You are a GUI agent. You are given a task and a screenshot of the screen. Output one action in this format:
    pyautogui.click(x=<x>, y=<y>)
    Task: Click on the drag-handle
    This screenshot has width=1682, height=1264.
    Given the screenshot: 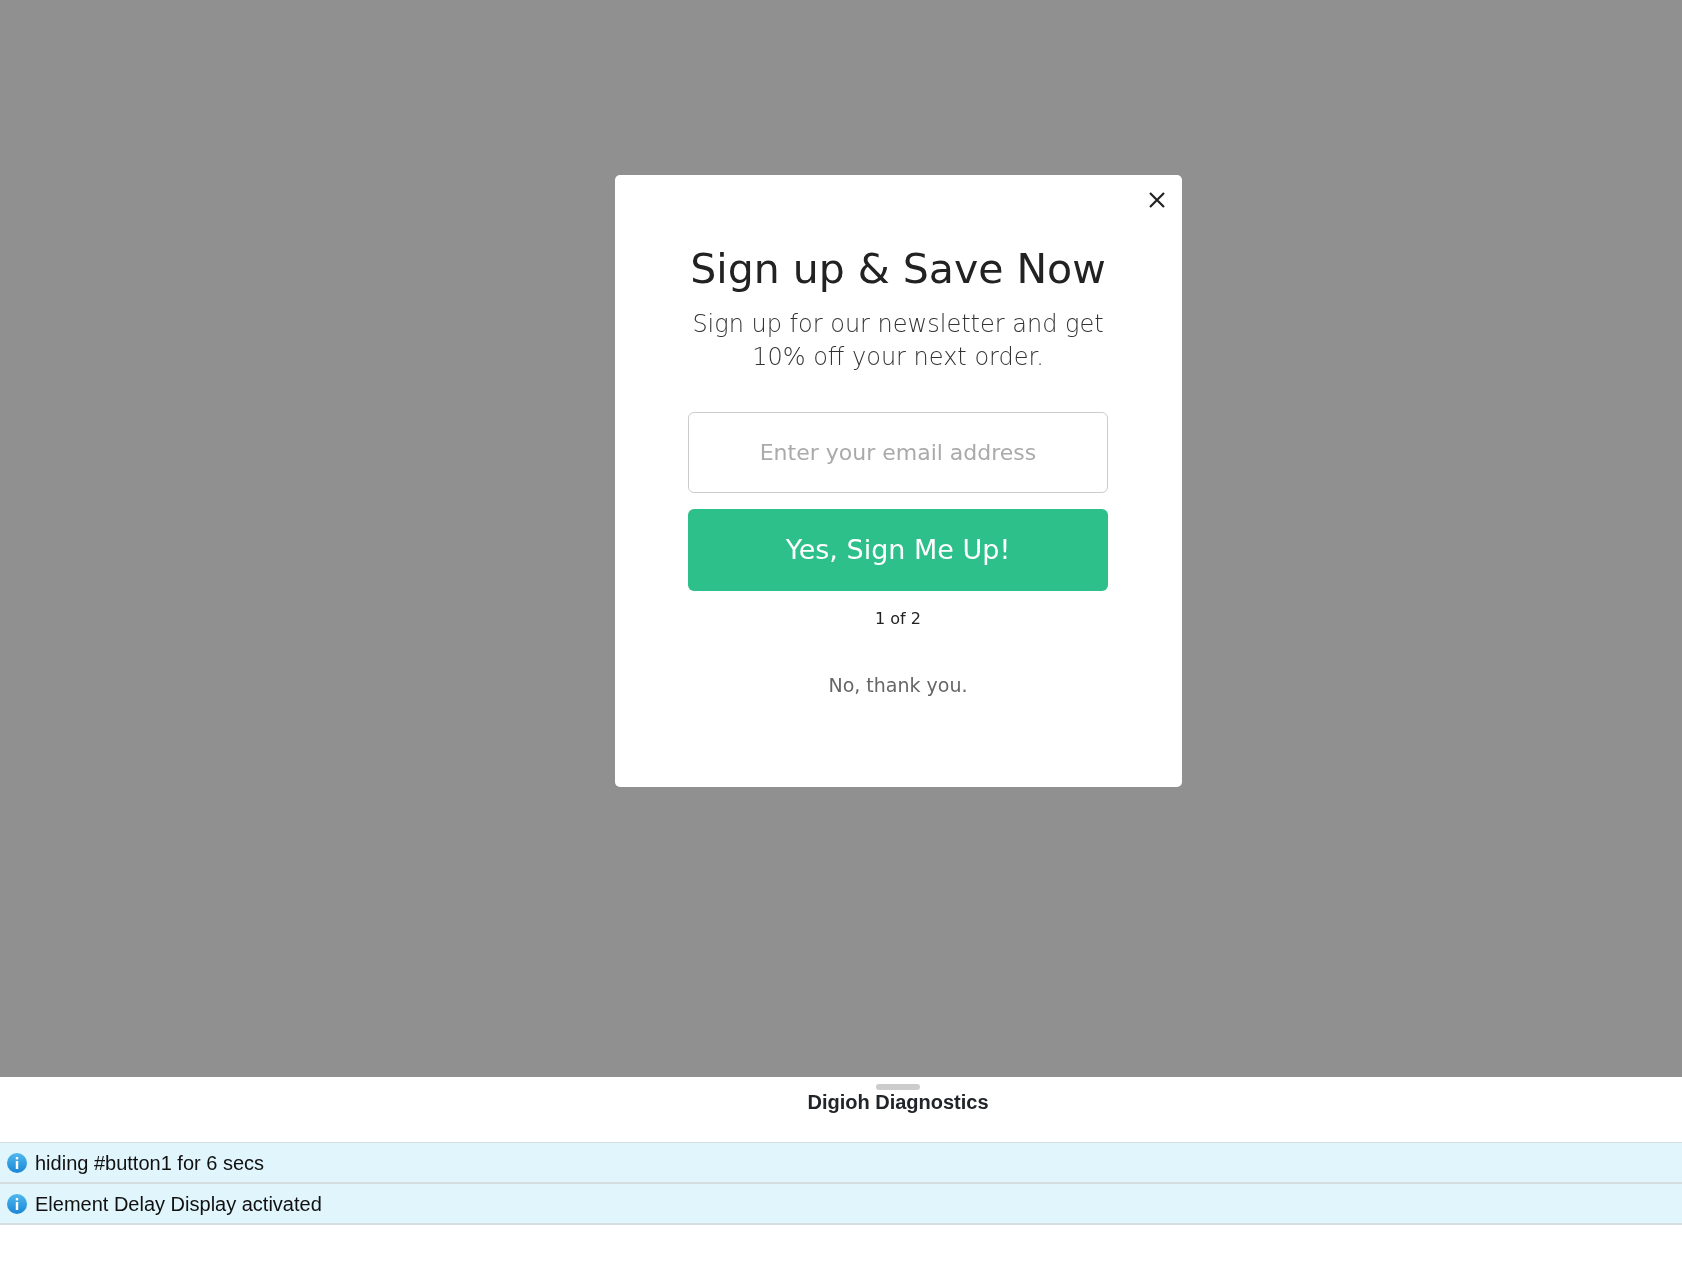 What is the action you would take?
    pyautogui.click(x=898, y=1087)
    